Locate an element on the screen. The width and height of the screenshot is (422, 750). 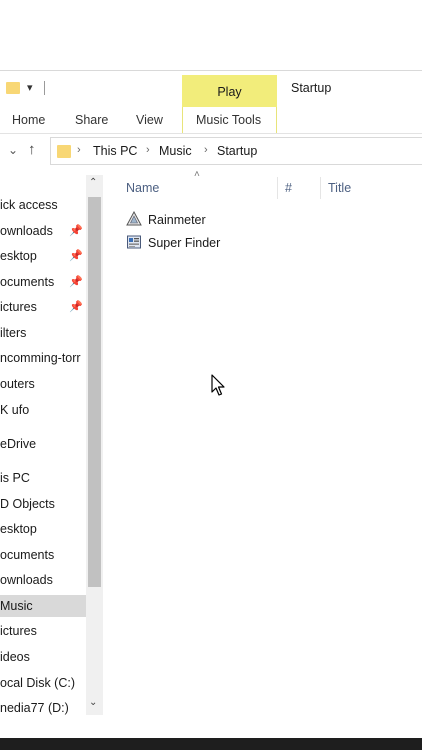
nav-item-media77-d: nedia77 (D:) is located at coordinates (43, 706).